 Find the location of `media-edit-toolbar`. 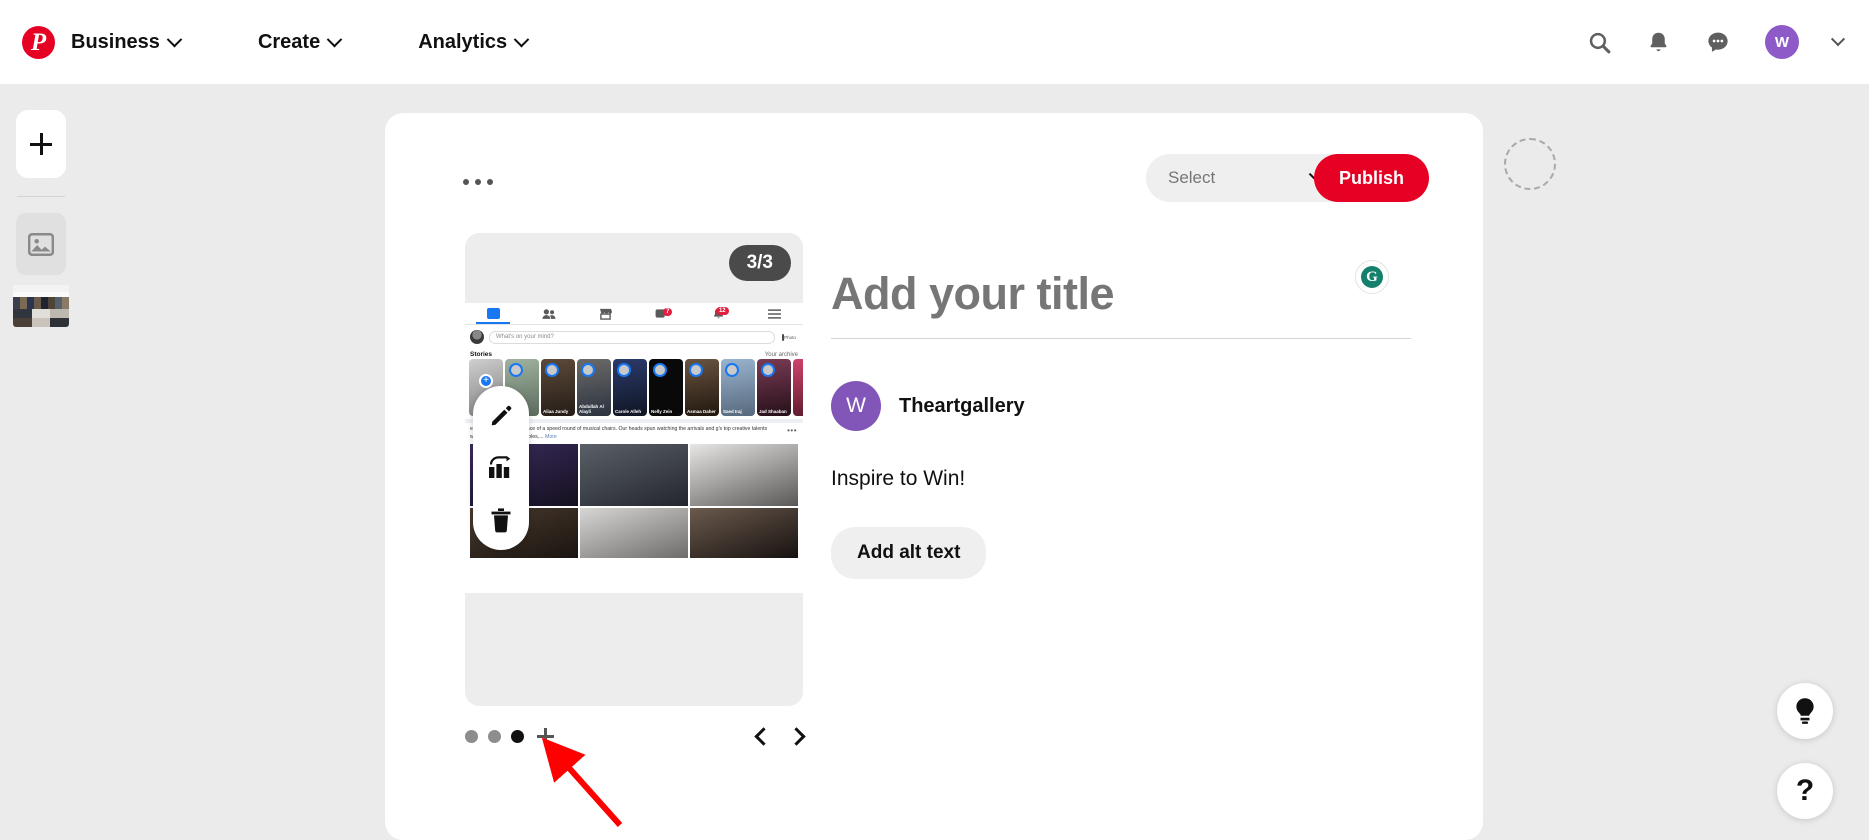

media-edit-toolbar is located at coordinates (501, 468).